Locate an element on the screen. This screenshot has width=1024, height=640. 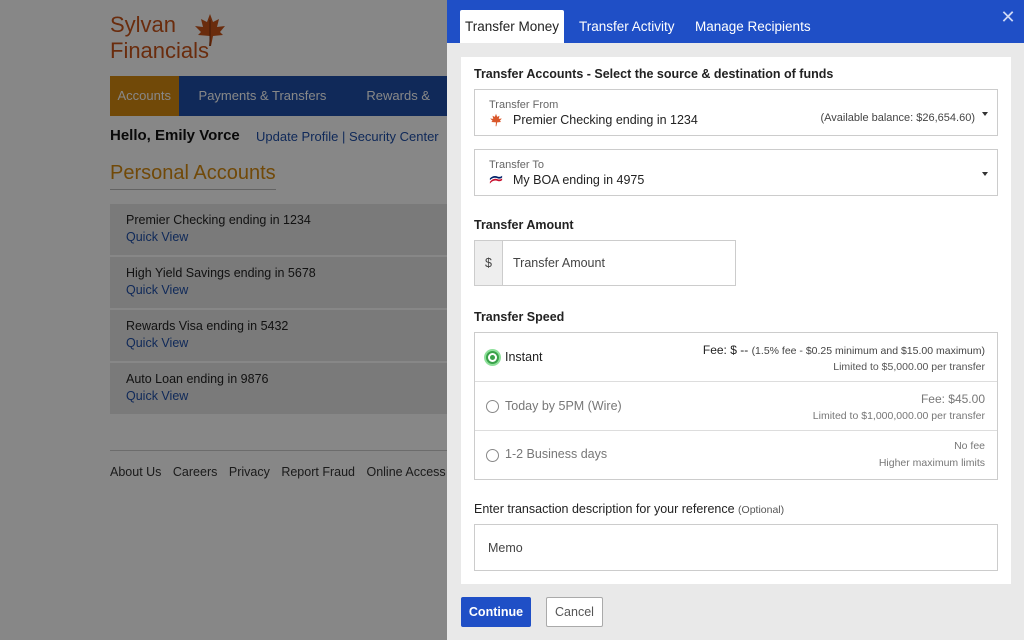
speed-limit: Limited to $1,000,000.00 per transfer is located at coordinates (898, 416).